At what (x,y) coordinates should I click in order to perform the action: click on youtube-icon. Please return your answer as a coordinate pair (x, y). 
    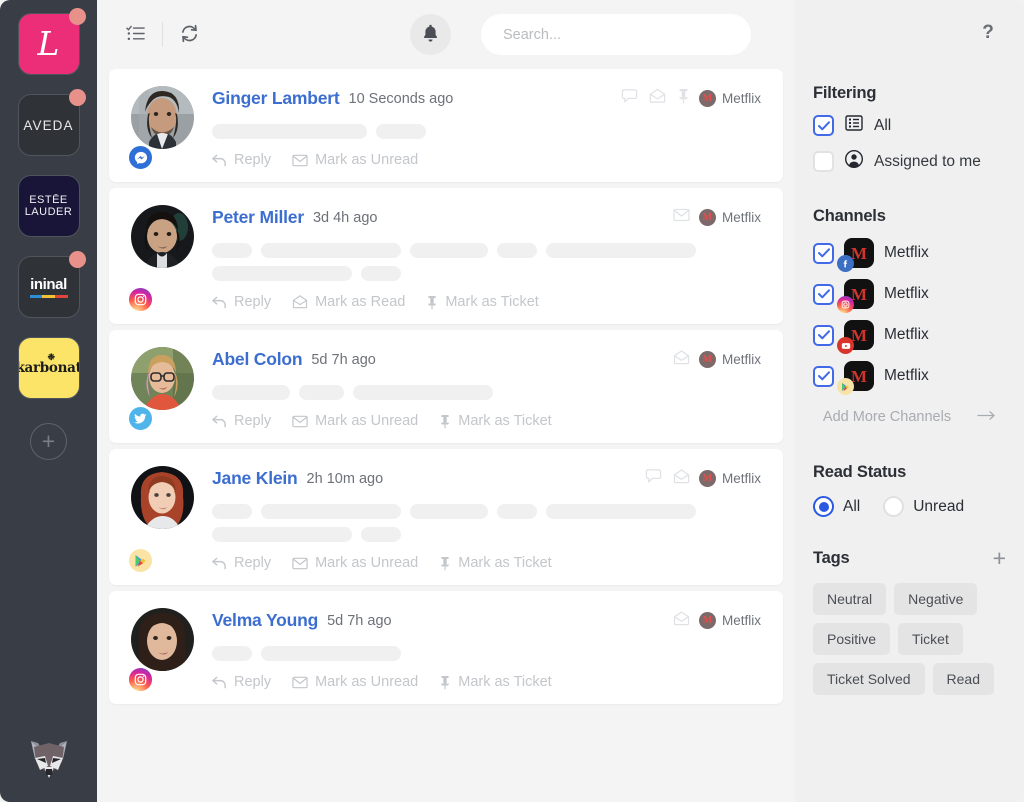
    Looking at the image, I should click on (845, 345).